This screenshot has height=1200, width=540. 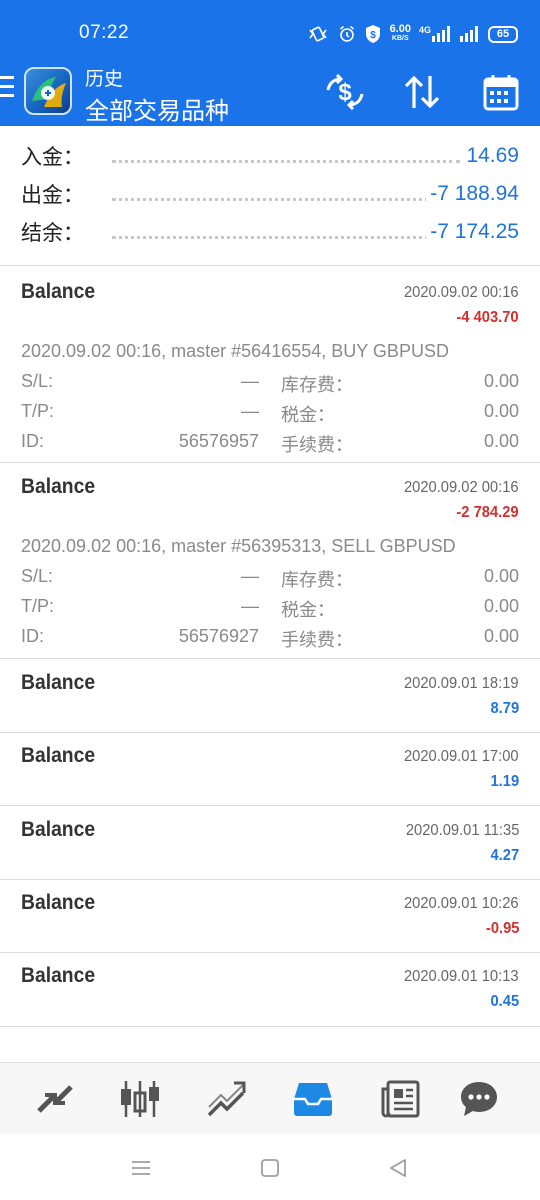 What do you see at coordinates (104, 79) in the screenshot?
I see `page-title: 历史` at bounding box center [104, 79].